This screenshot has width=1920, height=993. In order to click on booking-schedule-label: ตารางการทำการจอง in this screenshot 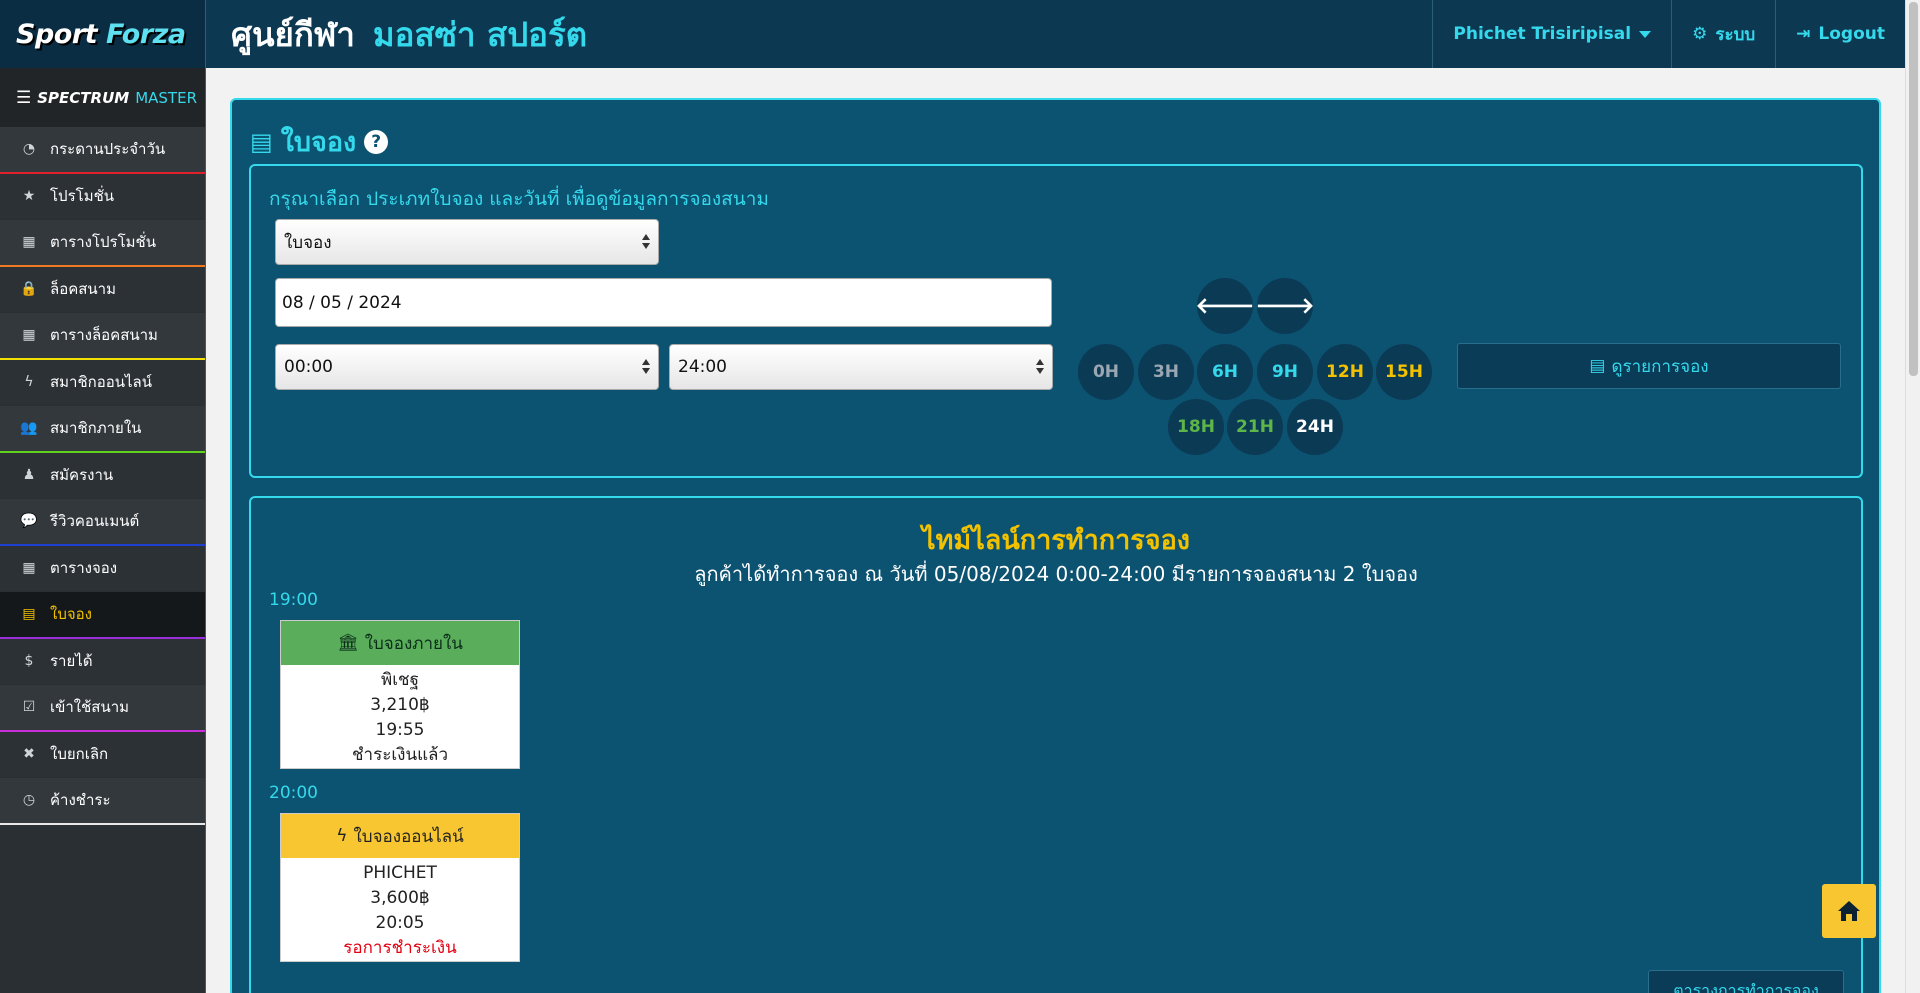, I will do `click(1746, 987)`.